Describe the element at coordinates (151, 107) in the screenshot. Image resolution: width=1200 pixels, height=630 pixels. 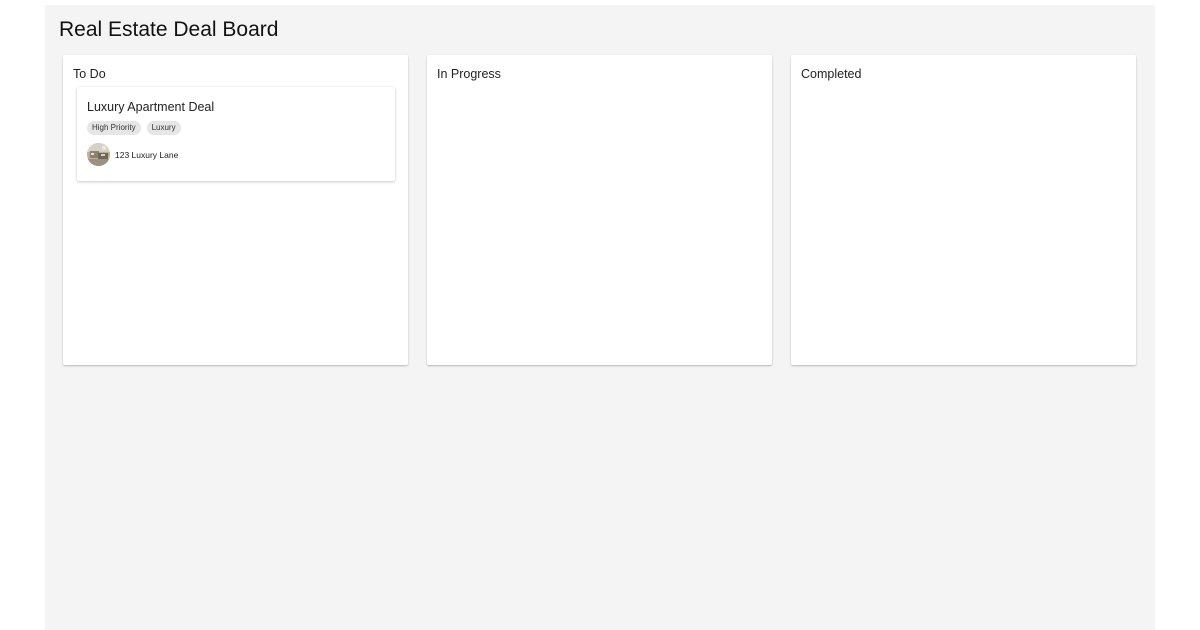
I see `card-title: Luxury Apartment Deal` at that location.